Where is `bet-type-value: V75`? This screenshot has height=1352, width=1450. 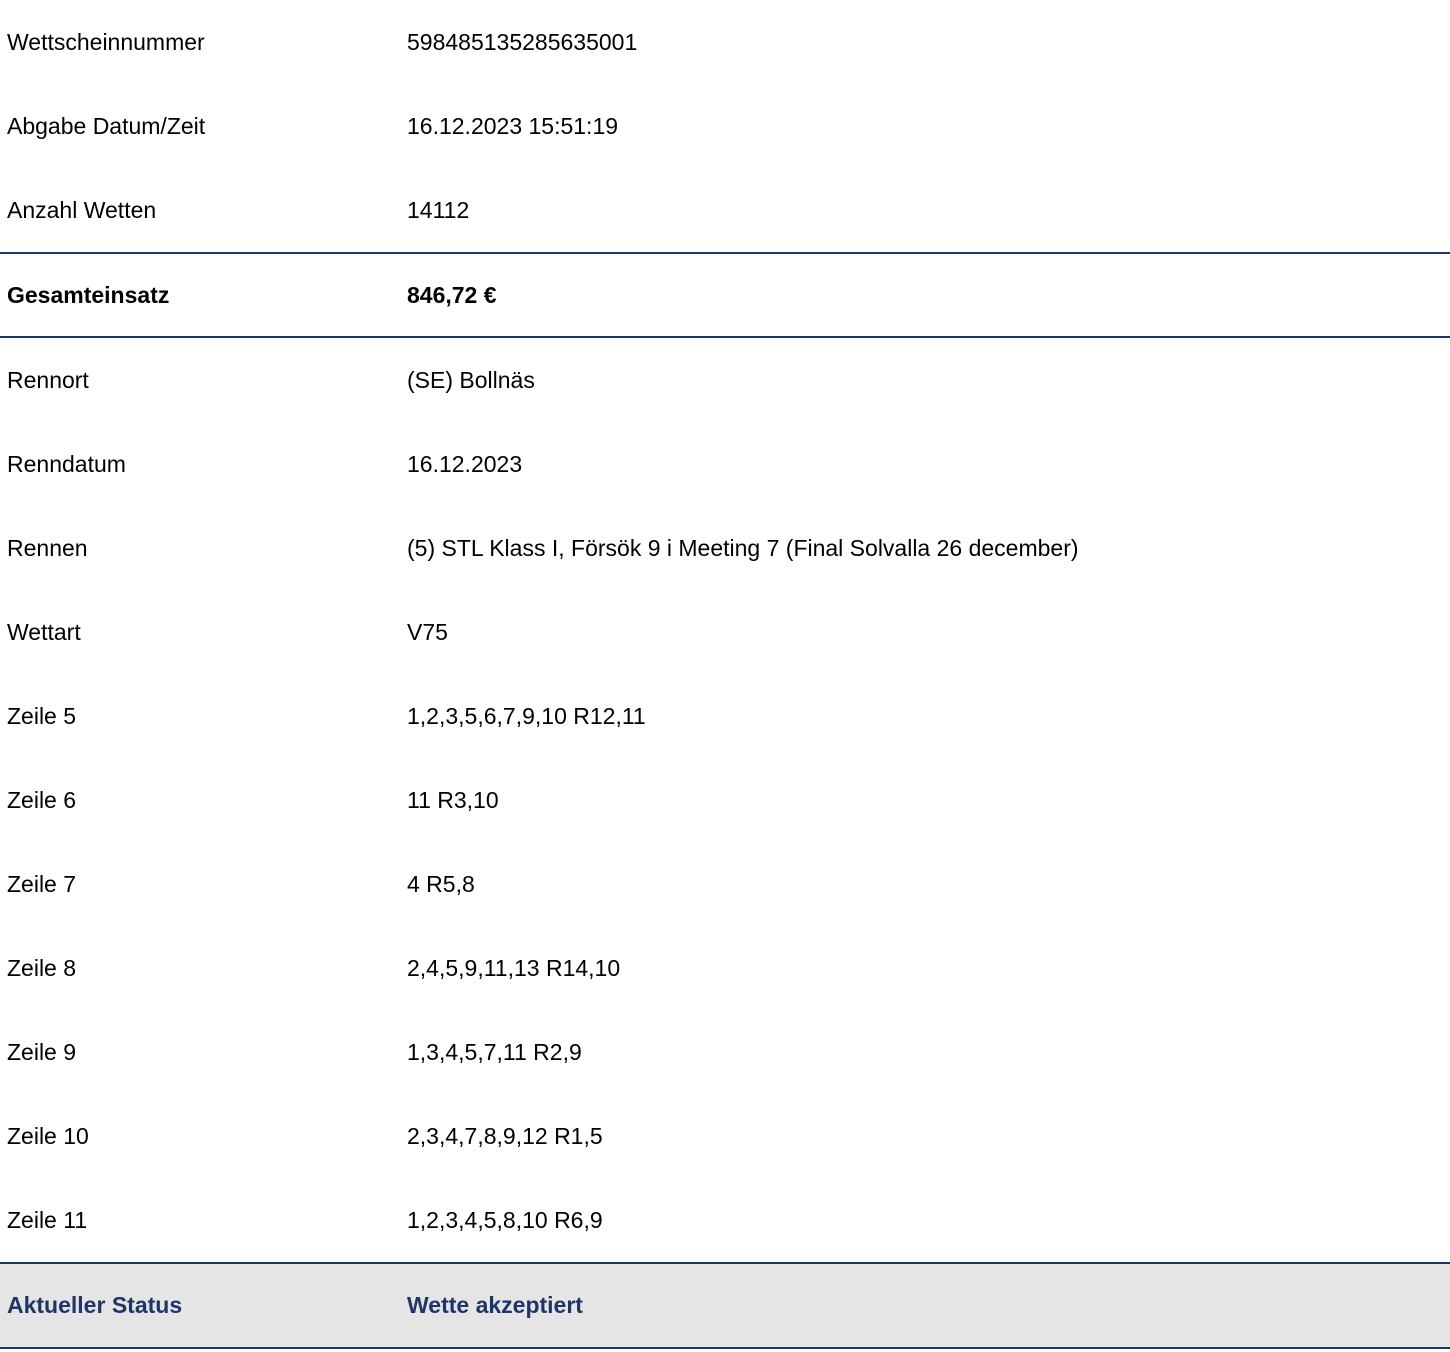
bet-type-value: V75 is located at coordinates (427, 631).